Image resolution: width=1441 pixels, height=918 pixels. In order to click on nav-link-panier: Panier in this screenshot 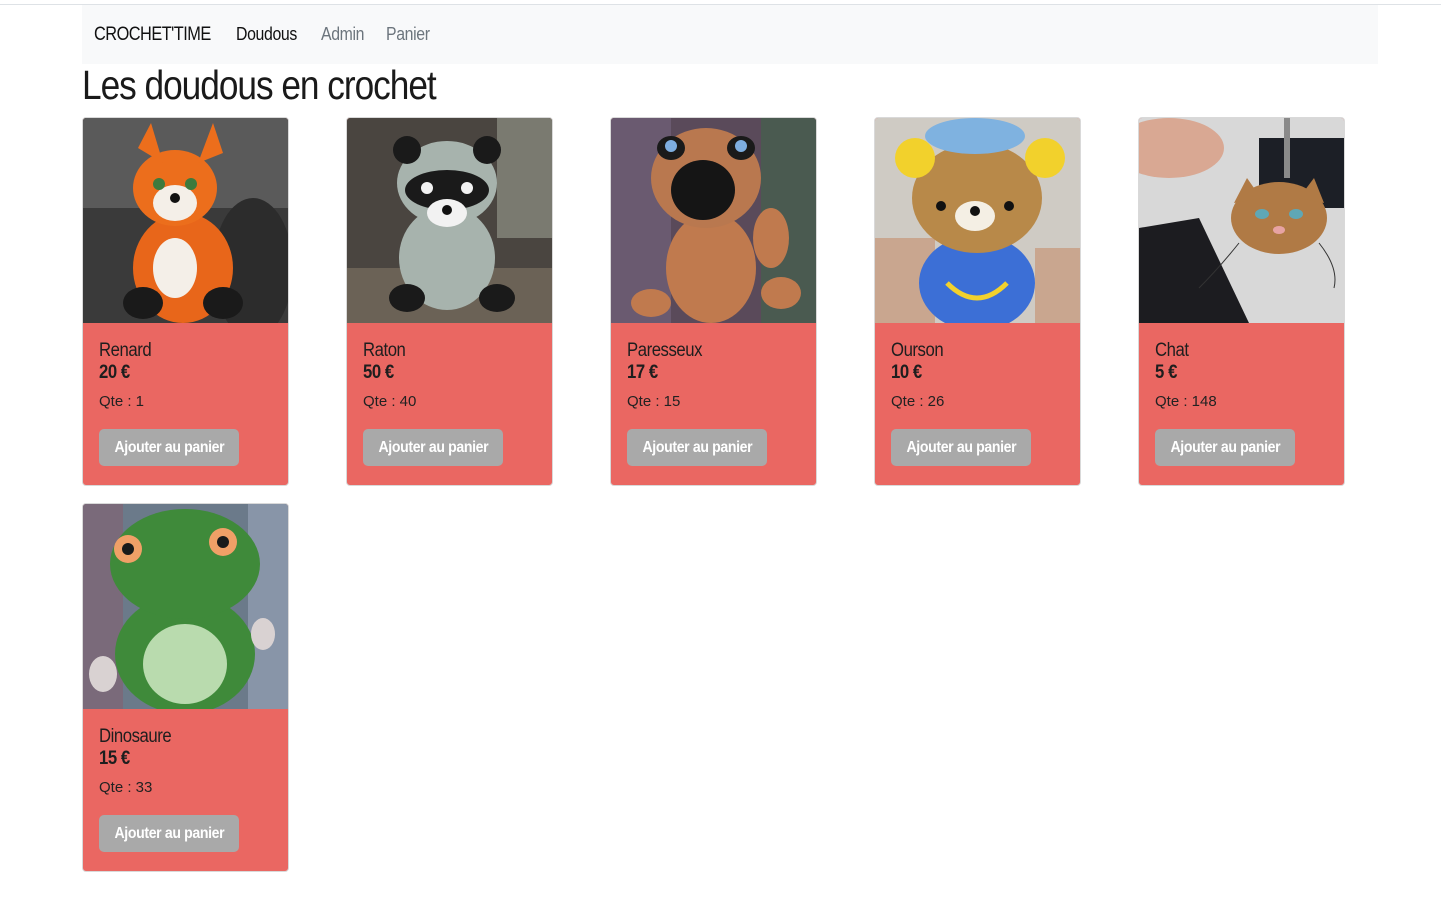, I will do `click(408, 34)`.